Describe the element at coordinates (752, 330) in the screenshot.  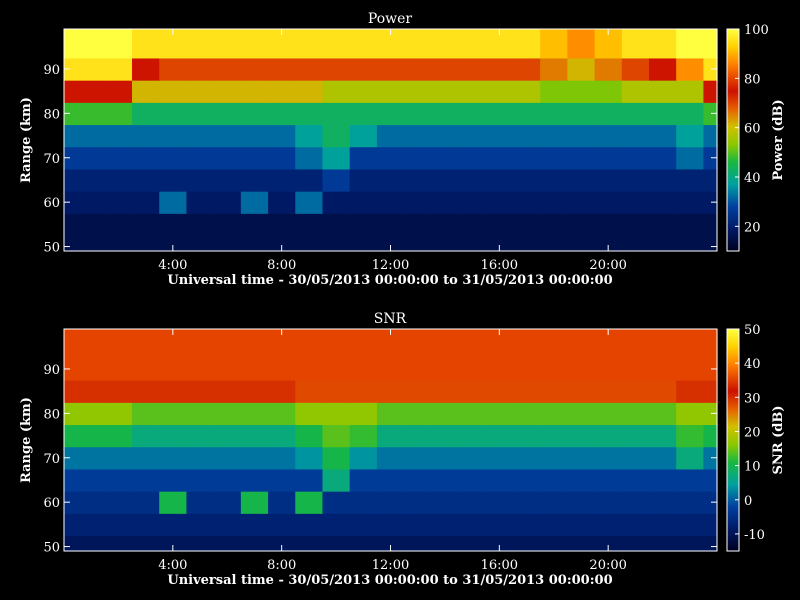
I see `colorbar-tick-label: 50` at that location.